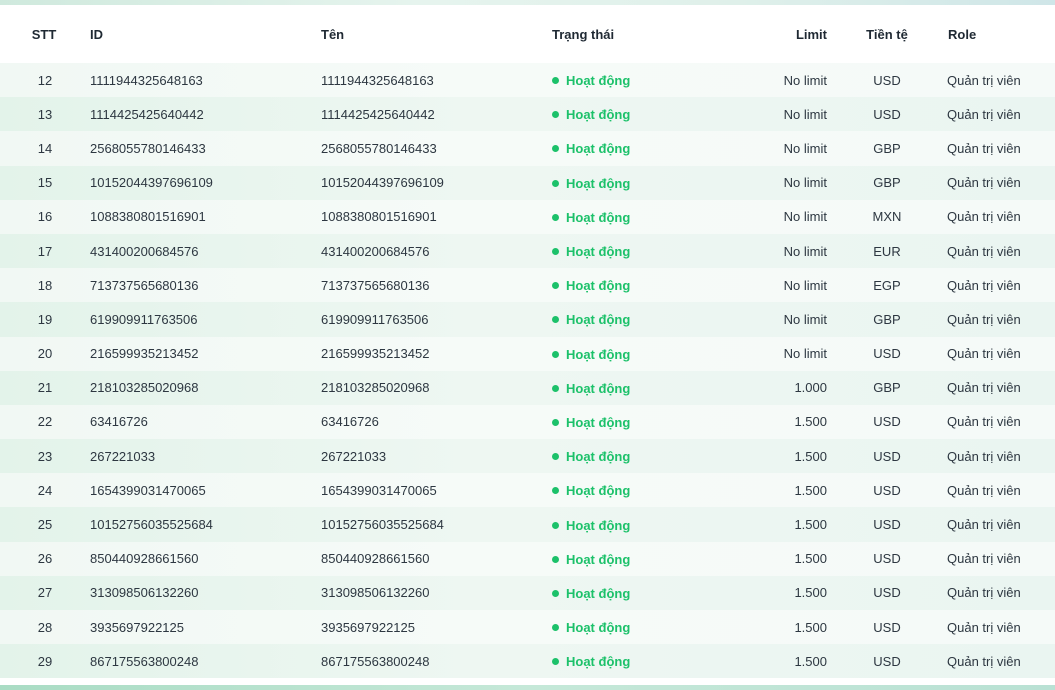 This screenshot has height=690, width=1055. What do you see at coordinates (644, 34) in the screenshot?
I see `column-header-status: Trạng thái` at bounding box center [644, 34].